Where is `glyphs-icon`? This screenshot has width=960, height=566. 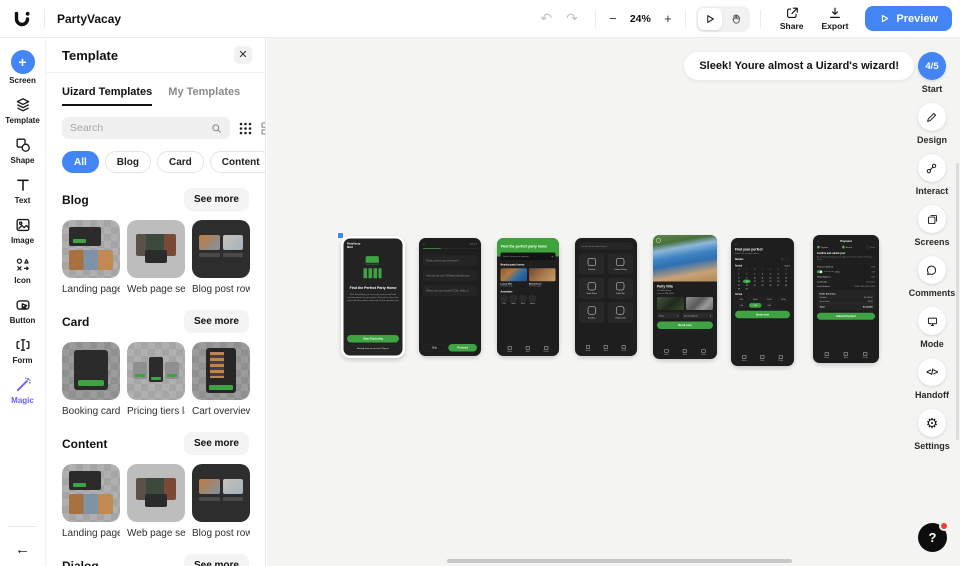
glyphs-icon is located at coordinates (22, 264).